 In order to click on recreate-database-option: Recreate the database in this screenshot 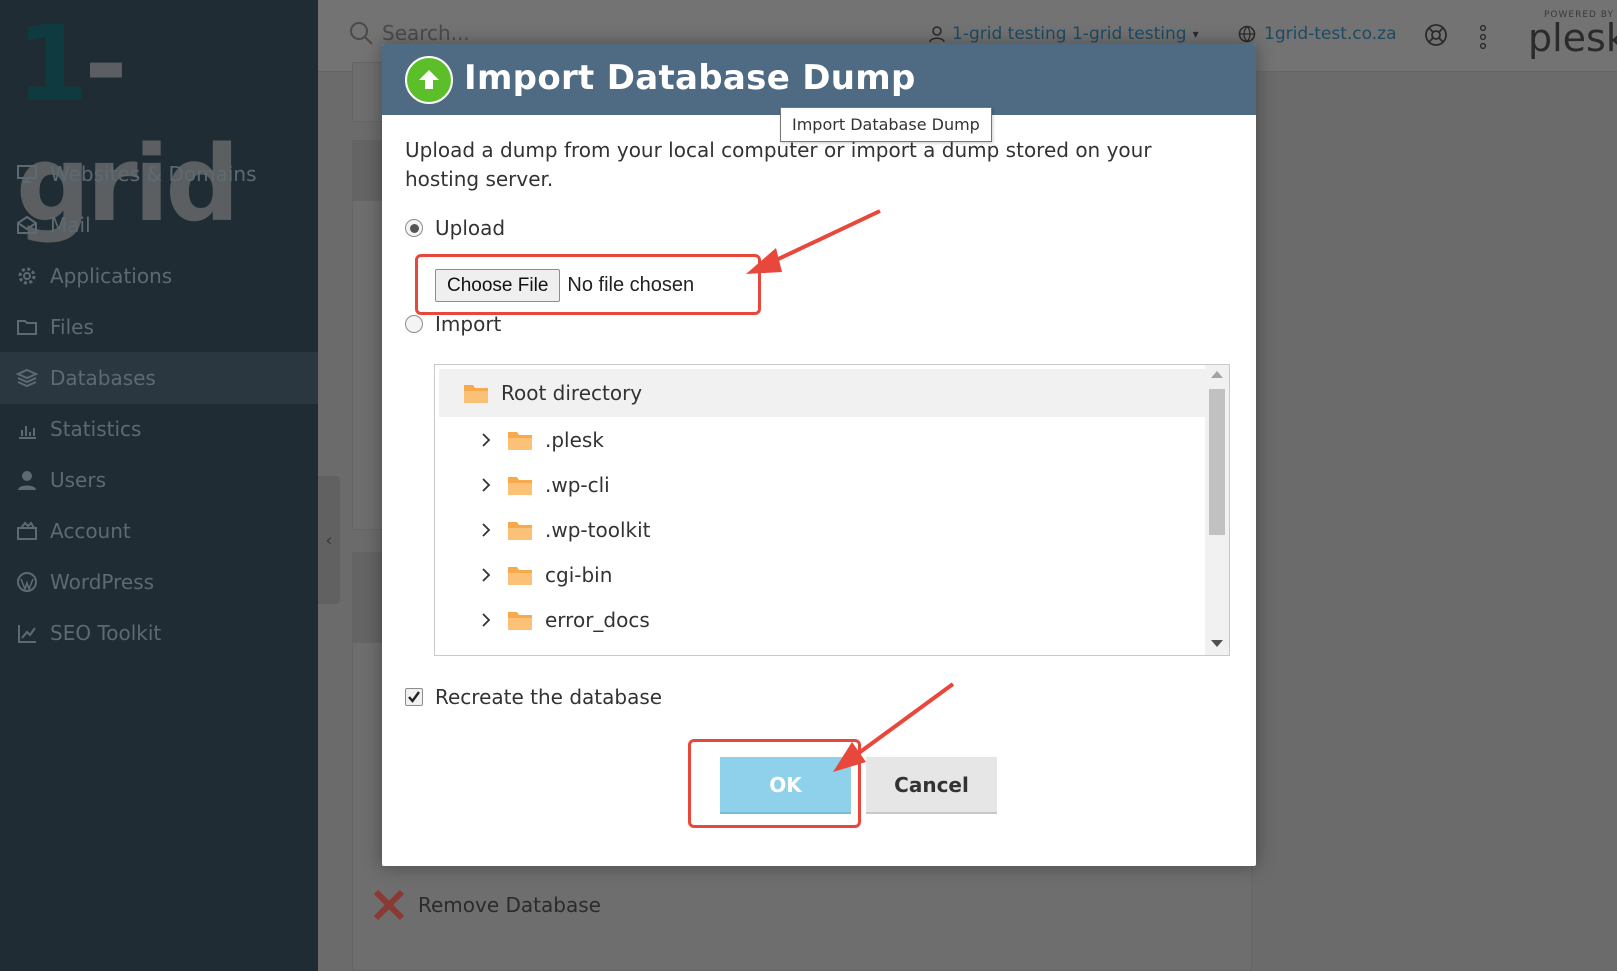, I will do `click(533, 697)`.